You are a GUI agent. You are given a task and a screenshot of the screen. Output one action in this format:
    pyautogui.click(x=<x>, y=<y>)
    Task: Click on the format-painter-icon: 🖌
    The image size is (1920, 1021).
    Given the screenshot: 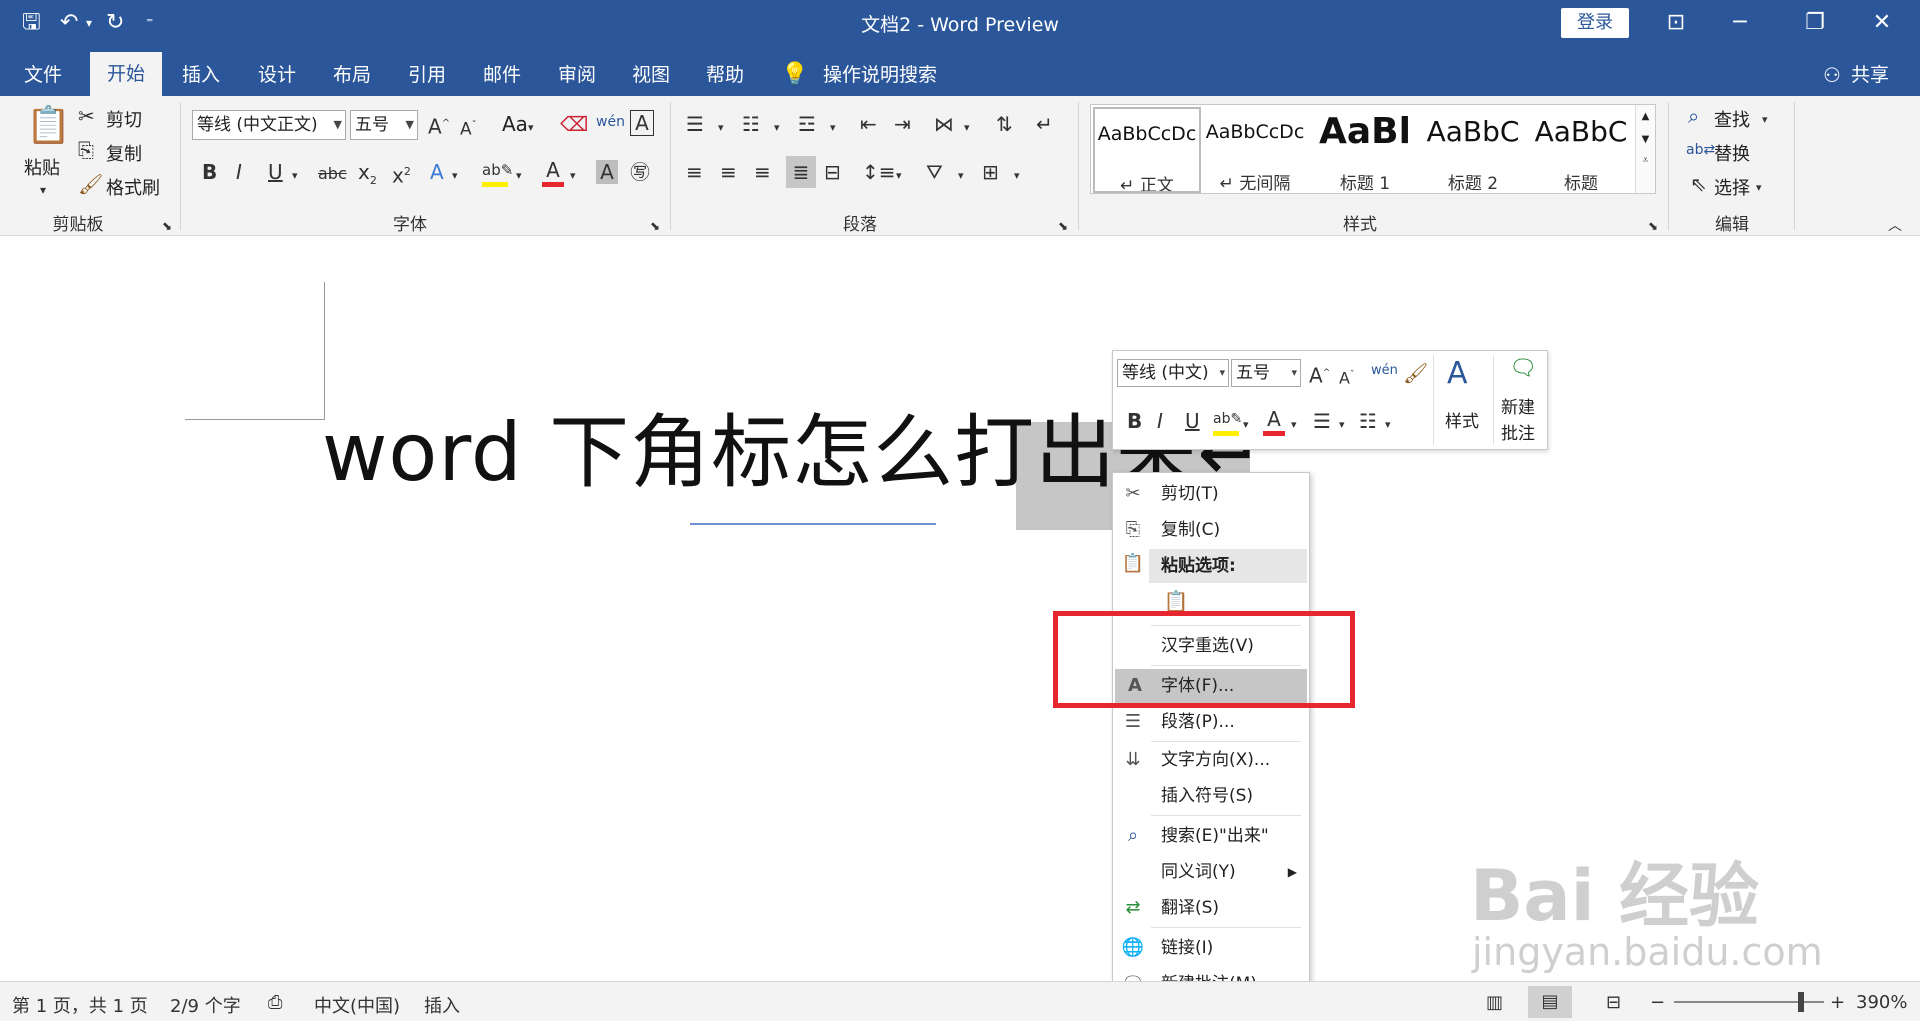 What is the action you would take?
    pyautogui.click(x=1415, y=373)
    